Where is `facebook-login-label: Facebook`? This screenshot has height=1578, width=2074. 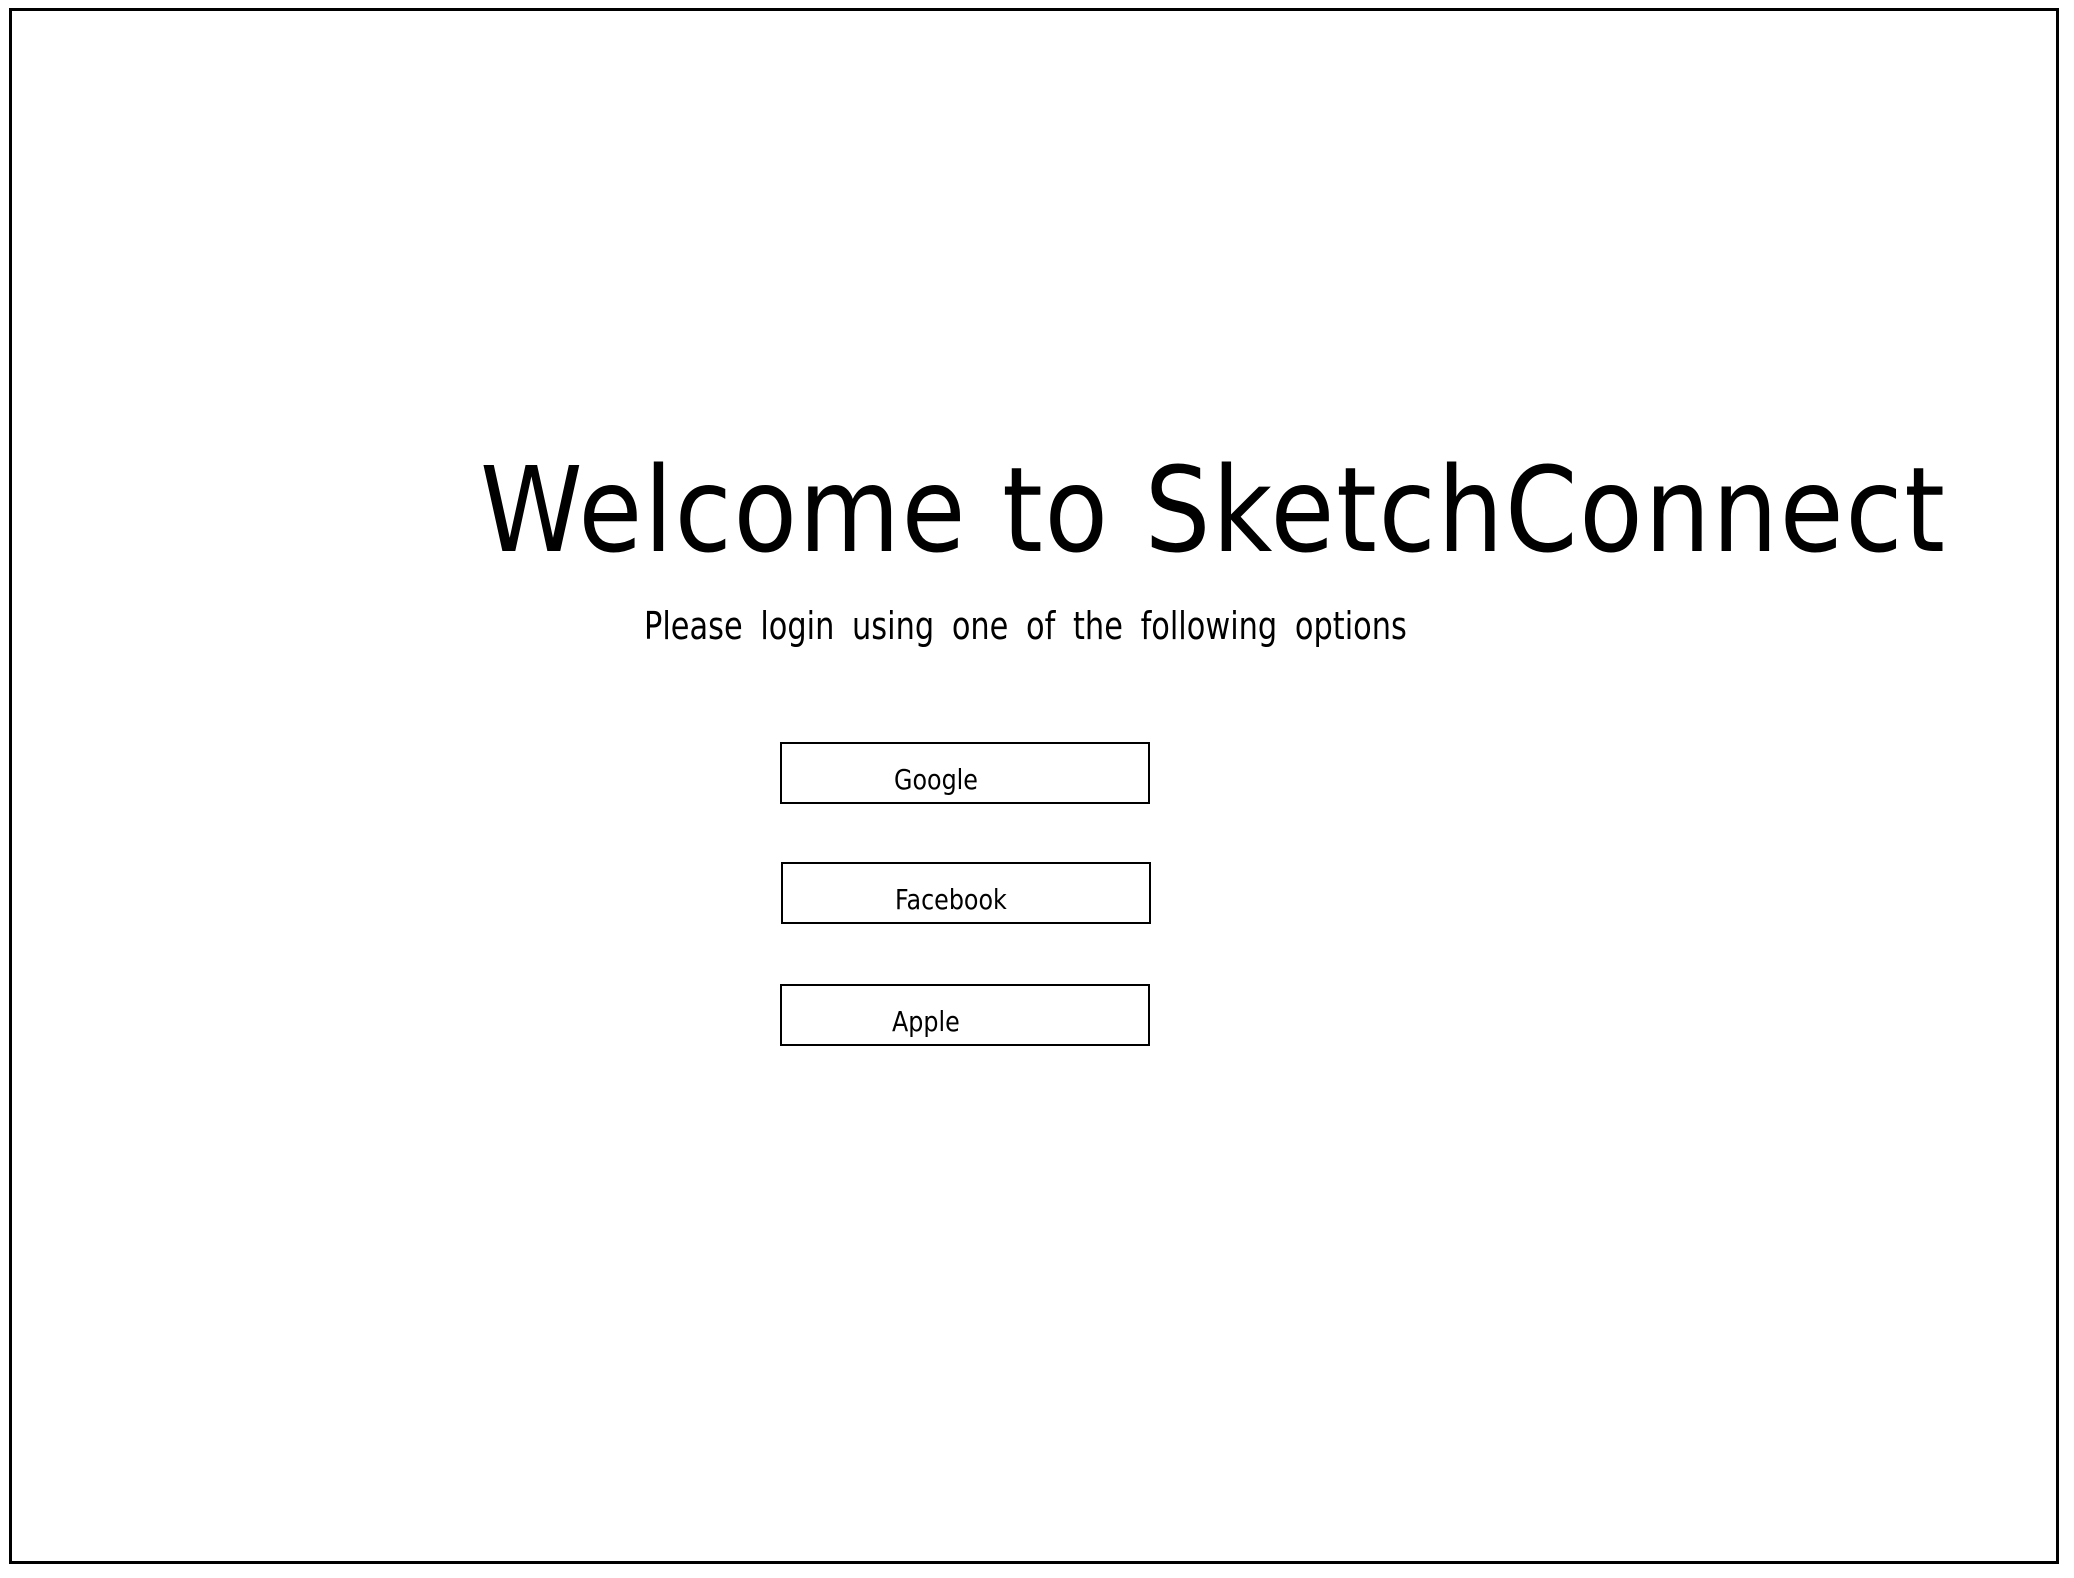 facebook-login-label: Facebook is located at coordinates (951, 899).